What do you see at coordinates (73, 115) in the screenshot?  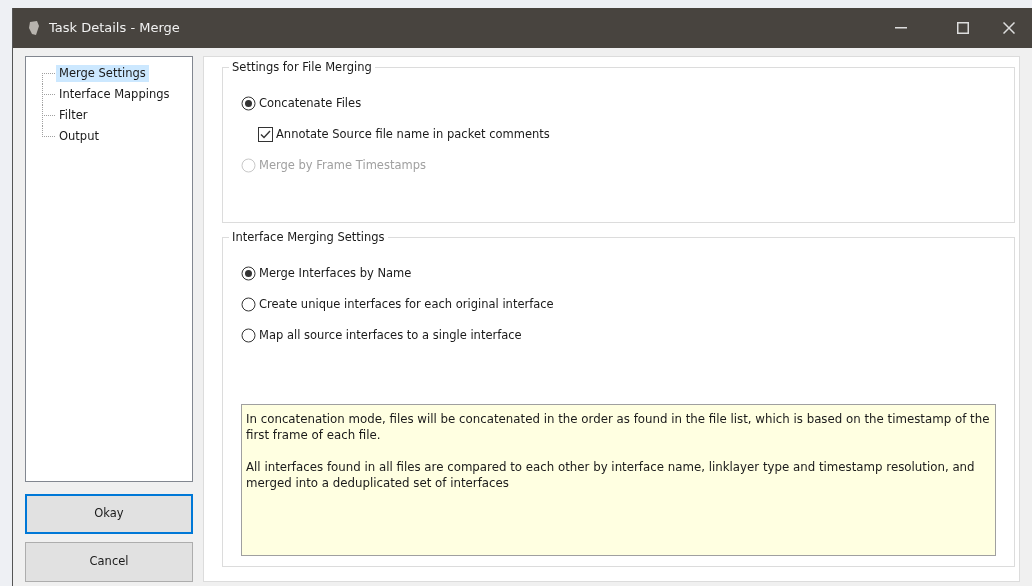 I see `tree-item: Filter` at bounding box center [73, 115].